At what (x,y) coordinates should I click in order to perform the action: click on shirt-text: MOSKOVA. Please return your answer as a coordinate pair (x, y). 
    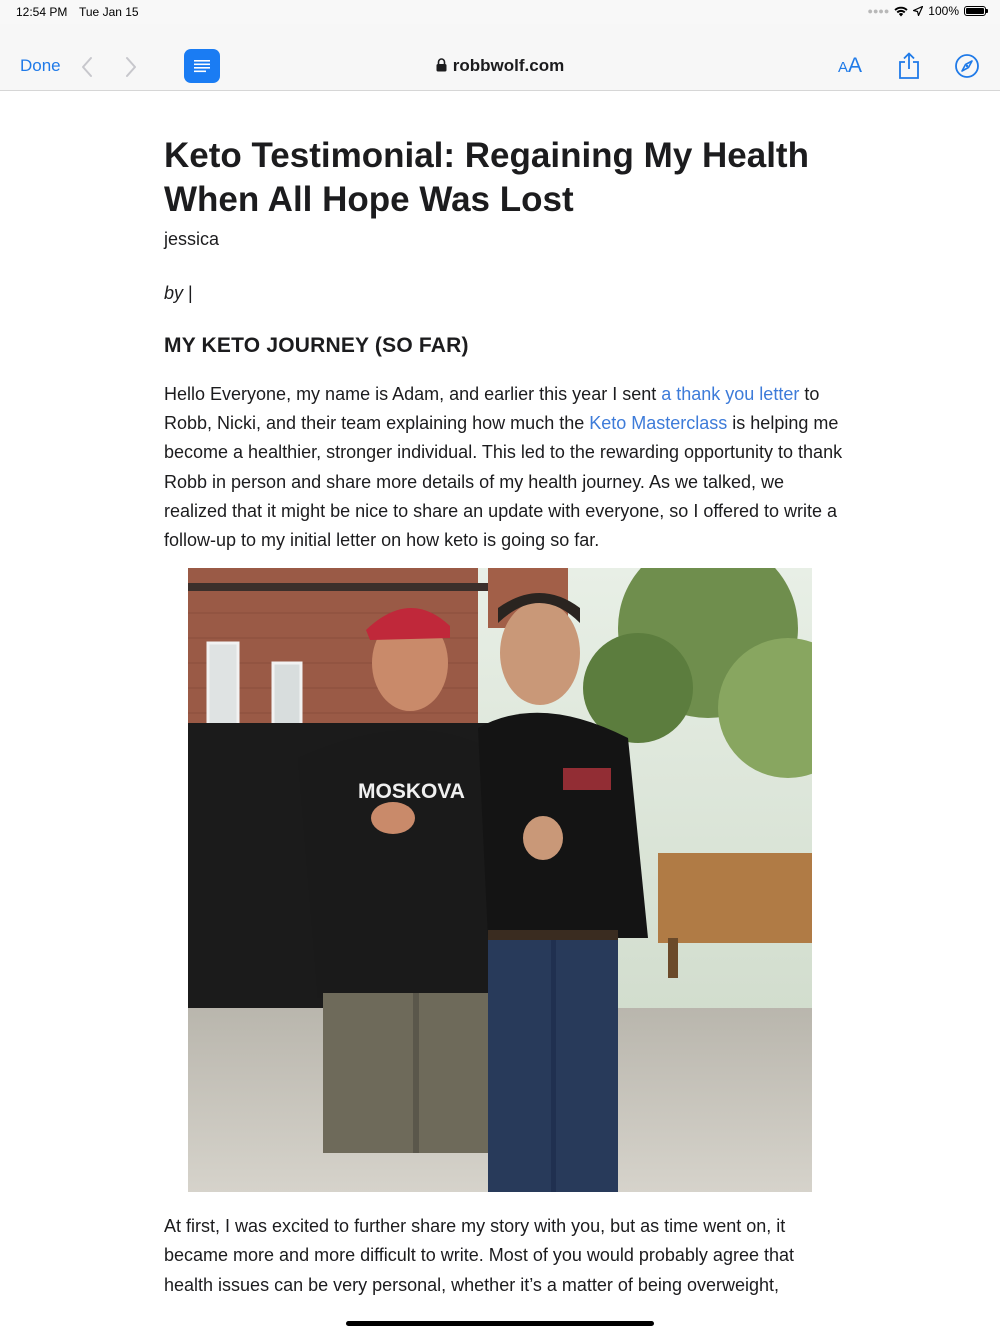
    Looking at the image, I should click on (411, 791).